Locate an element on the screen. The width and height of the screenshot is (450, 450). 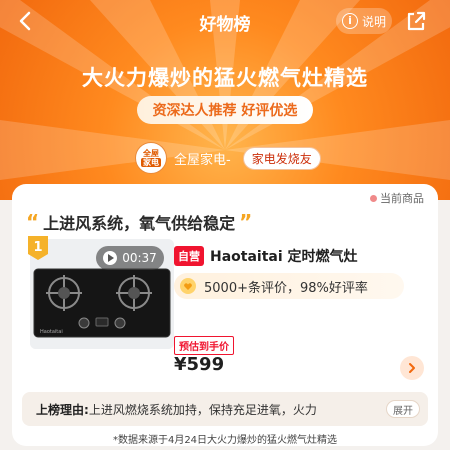
explain-button: i 说明 is located at coordinates (364, 21).